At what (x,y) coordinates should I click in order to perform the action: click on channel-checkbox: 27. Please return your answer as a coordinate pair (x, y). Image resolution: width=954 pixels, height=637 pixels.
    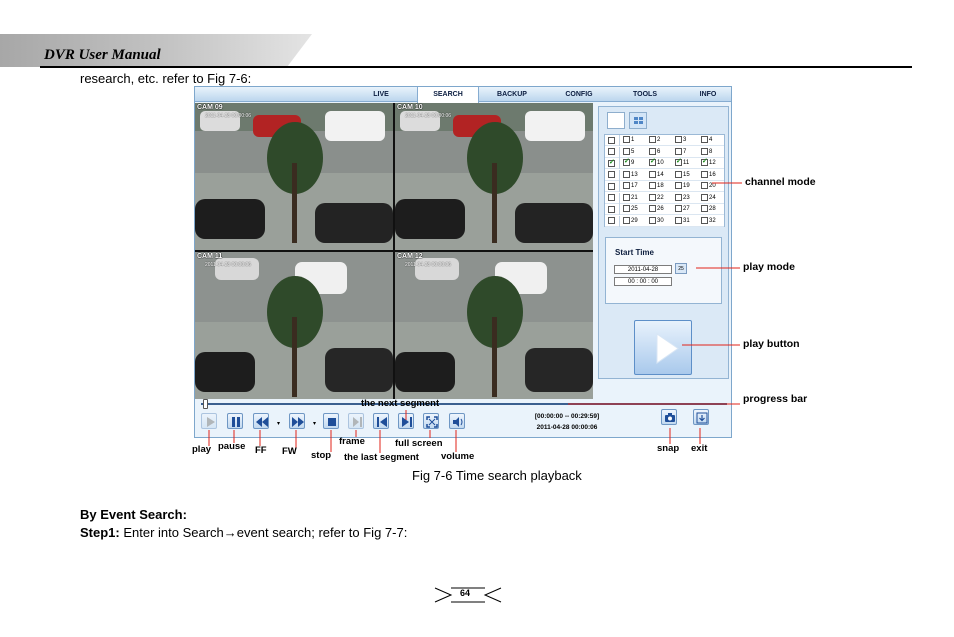
    Looking at the image, I should click on (682, 209).